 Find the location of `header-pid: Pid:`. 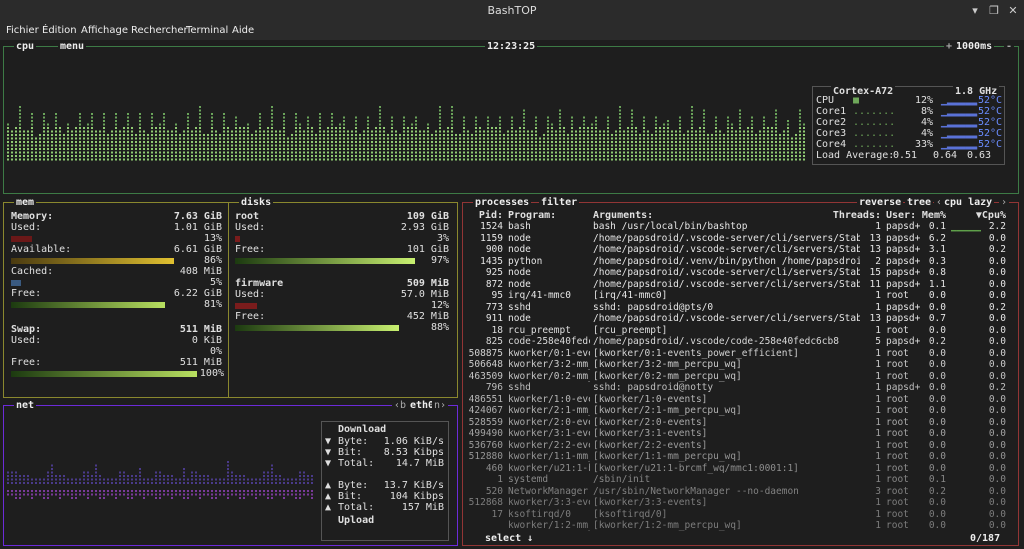

header-pid: Pid: is located at coordinates (483, 216).